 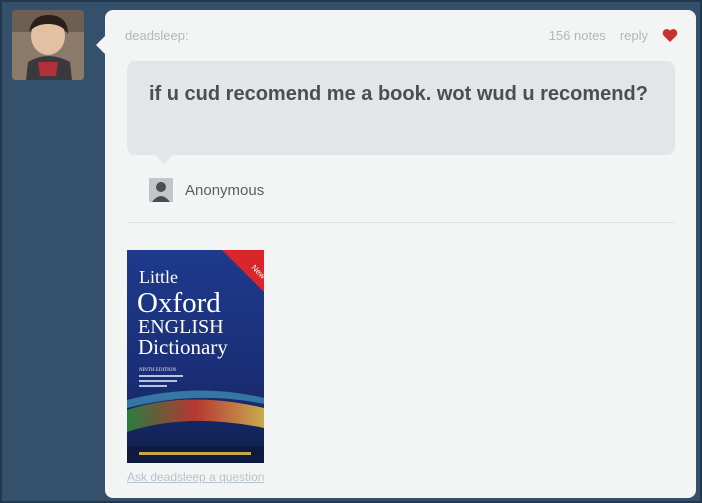 What do you see at coordinates (158, 277) in the screenshot?
I see `book-title-line1: Little` at bounding box center [158, 277].